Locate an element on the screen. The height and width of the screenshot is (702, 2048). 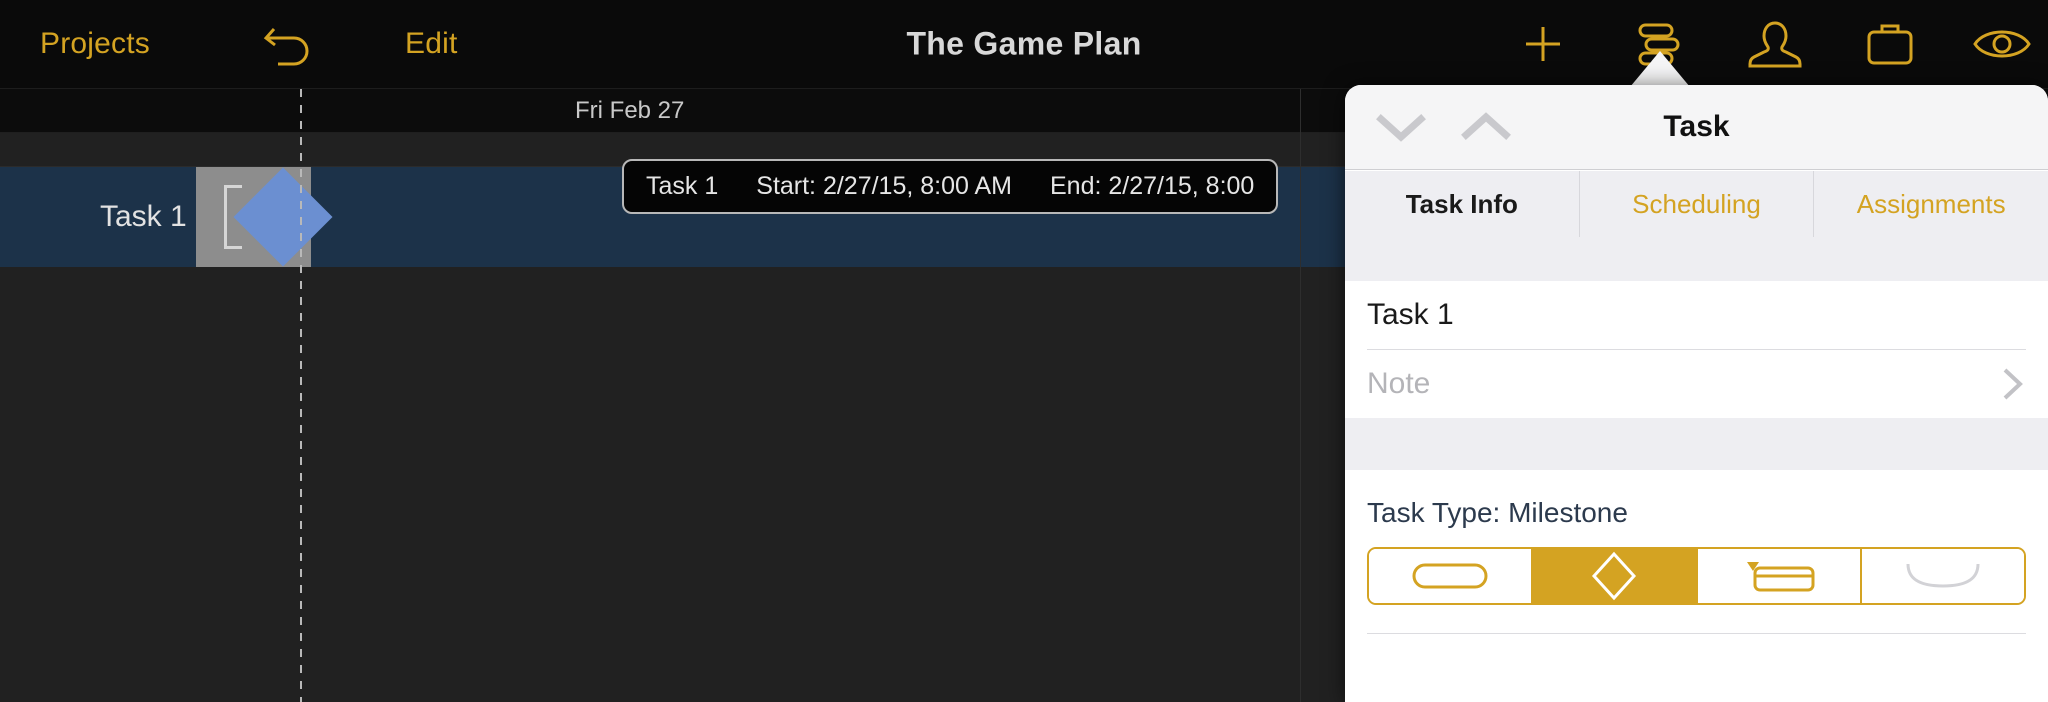
tab-task-info: Task Info is located at coordinates (1462, 204).